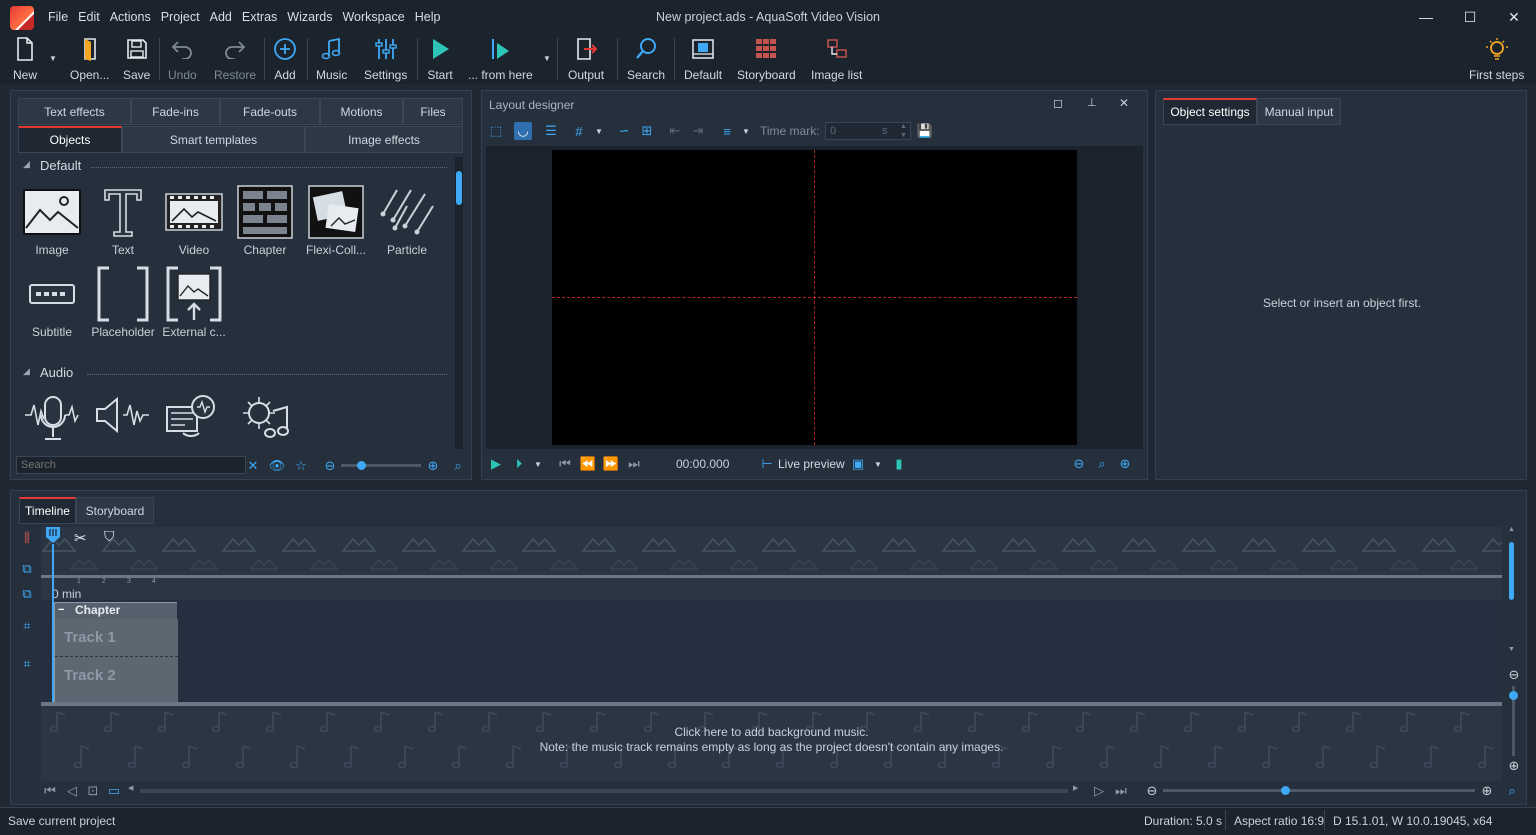 The height and width of the screenshot is (835, 1536). Describe the element at coordinates (836, 59) in the screenshot. I see `image-list-button: Image list` at that location.